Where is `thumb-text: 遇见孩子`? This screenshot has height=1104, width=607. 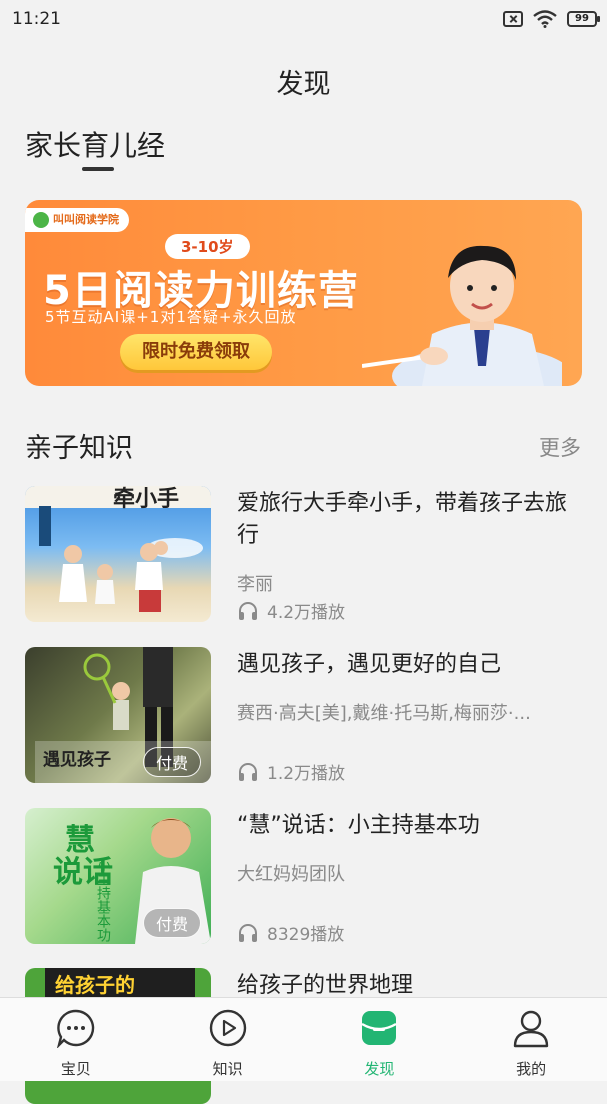
thumb-text: 遇见孩子 is located at coordinates (77, 759).